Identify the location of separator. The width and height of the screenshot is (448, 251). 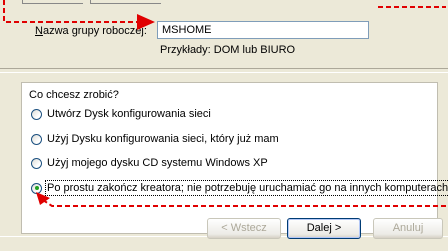
(224, 70).